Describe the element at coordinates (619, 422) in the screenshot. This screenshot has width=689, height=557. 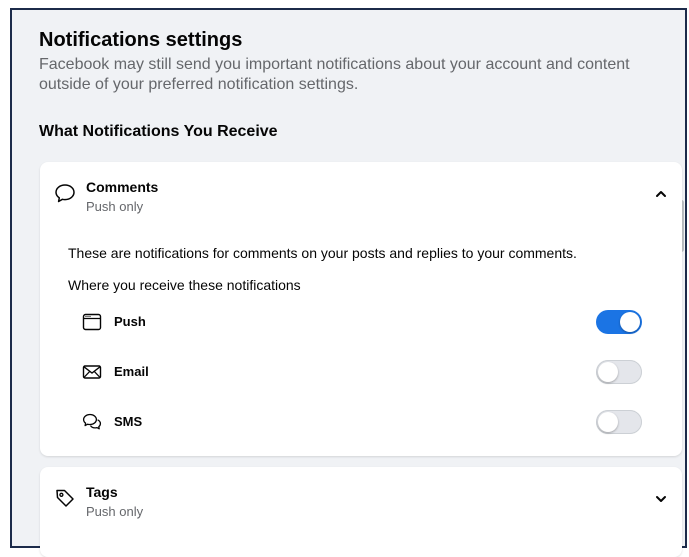
I see `sms-toggle` at that location.